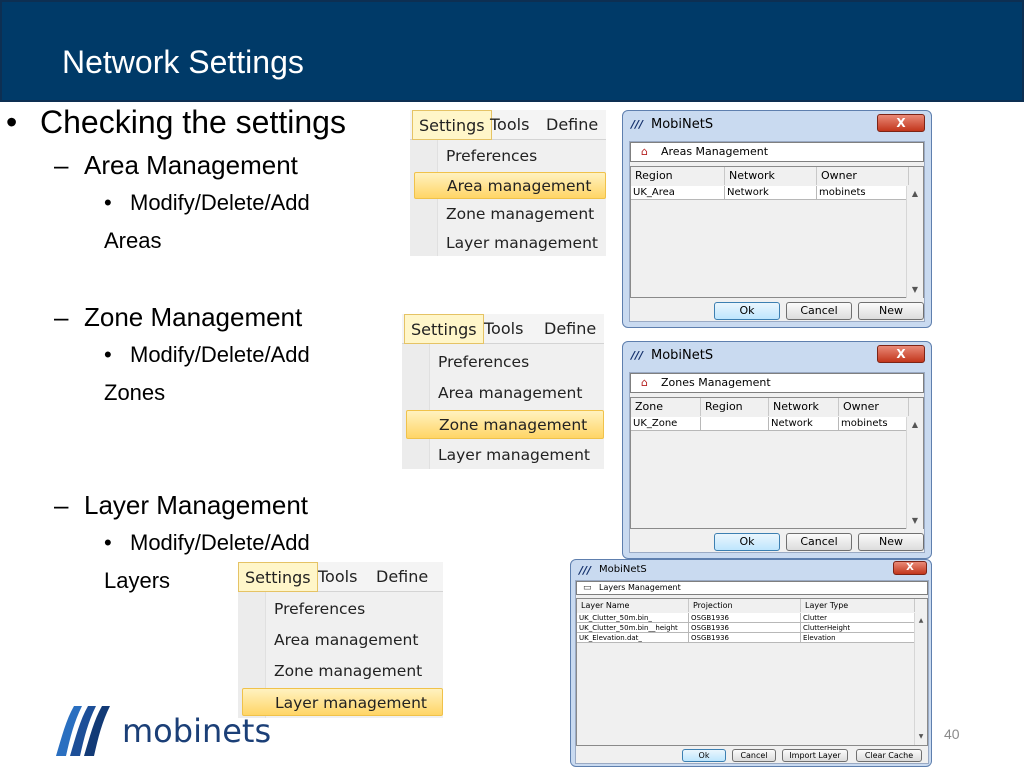 Image resolution: width=1024 pixels, height=768 pixels. I want to click on house-icon: ▭, so click(587, 588).